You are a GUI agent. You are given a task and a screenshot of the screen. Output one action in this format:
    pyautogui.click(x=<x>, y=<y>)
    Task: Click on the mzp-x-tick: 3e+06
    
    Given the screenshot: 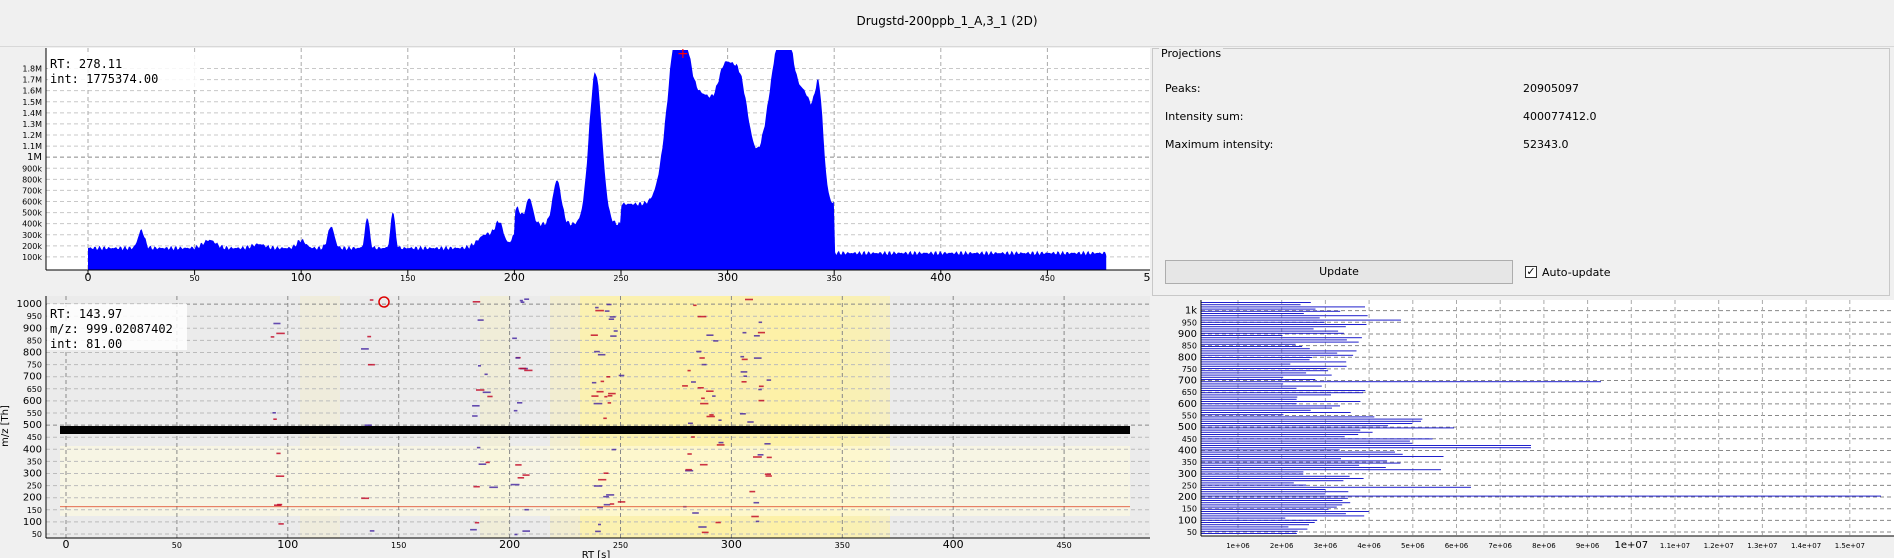 What is the action you would take?
    pyautogui.click(x=1326, y=546)
    